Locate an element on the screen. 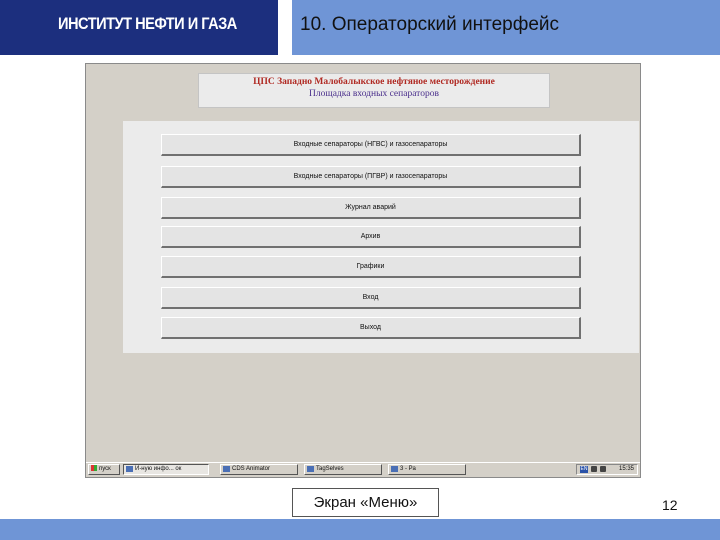  start-label: пуск is located at coordinates (105, 469).